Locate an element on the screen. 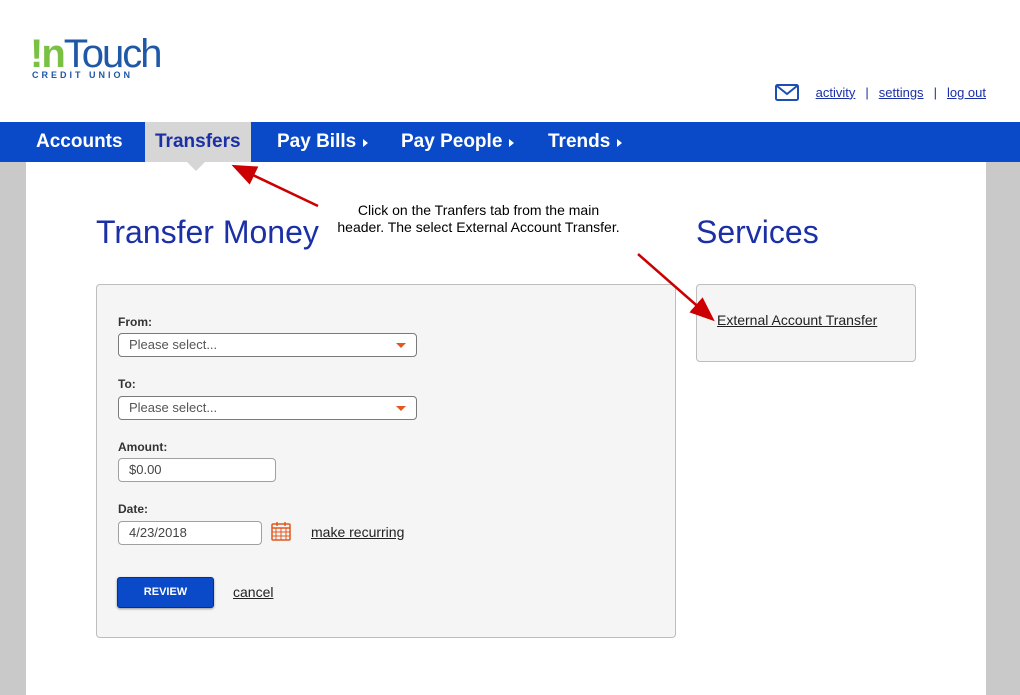  amount-label: Amount: is located at coordinates (143, 447).